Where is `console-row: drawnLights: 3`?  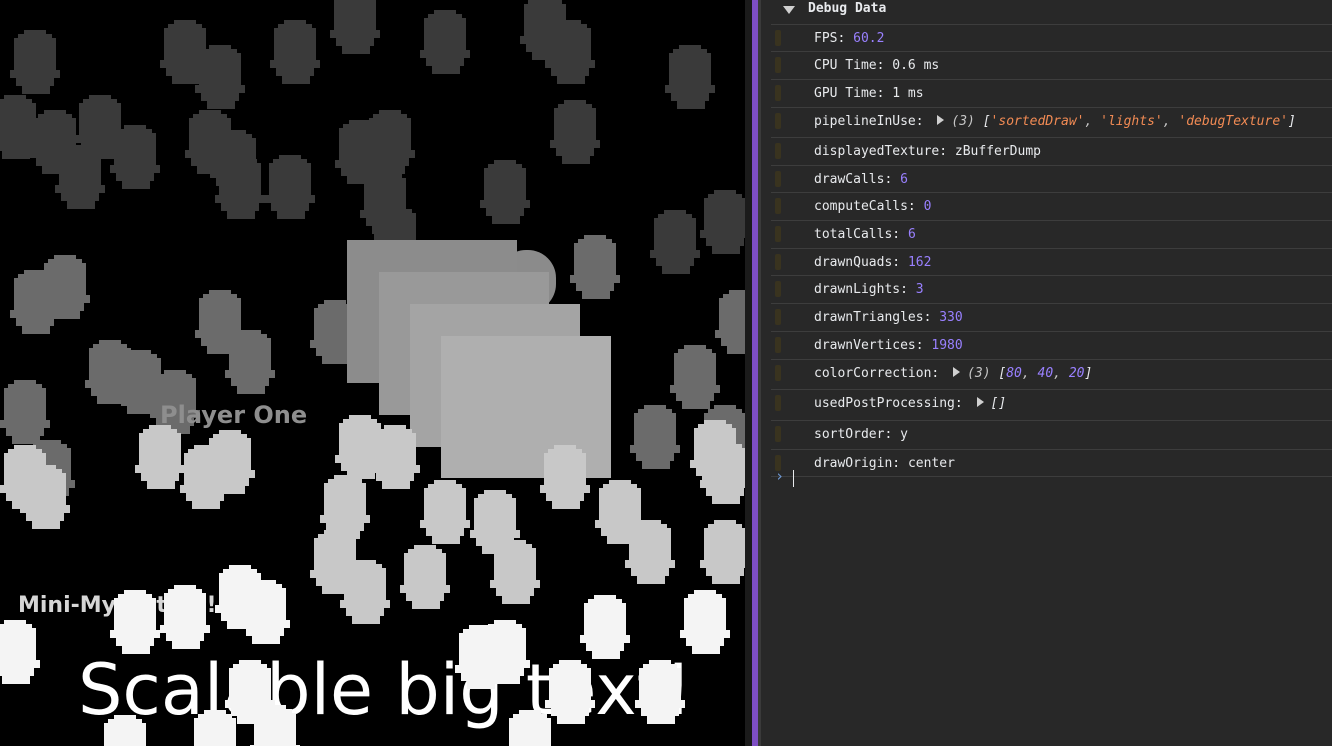
console-row: drawnLights: 3 is located at coordinates (1051, 290).